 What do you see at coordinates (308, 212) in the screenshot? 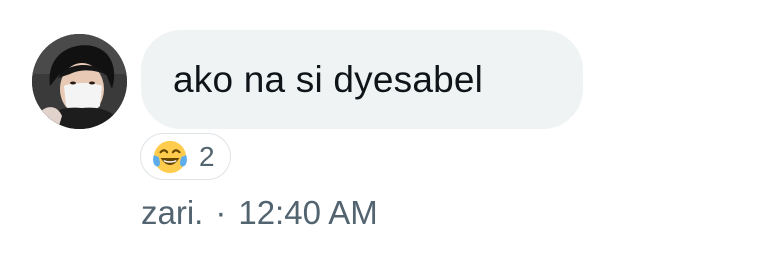
I see `message-timestamp: 12:40 AM` at bounding box center [308, 212].